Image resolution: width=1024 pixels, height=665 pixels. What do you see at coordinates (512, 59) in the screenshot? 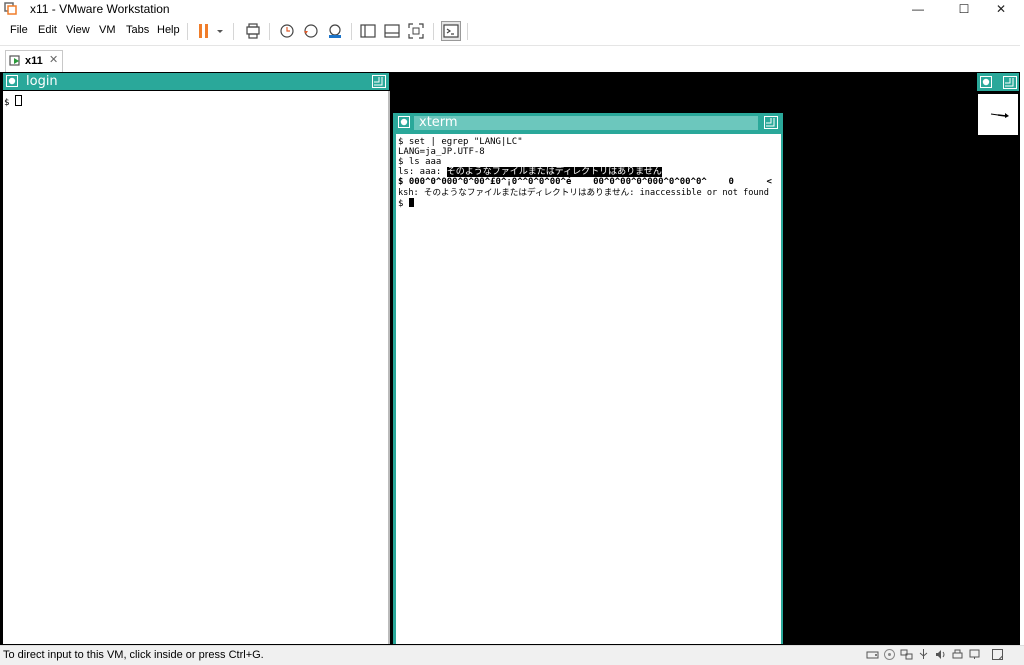
I see `tab-strip` at bounding box center [512, 59].